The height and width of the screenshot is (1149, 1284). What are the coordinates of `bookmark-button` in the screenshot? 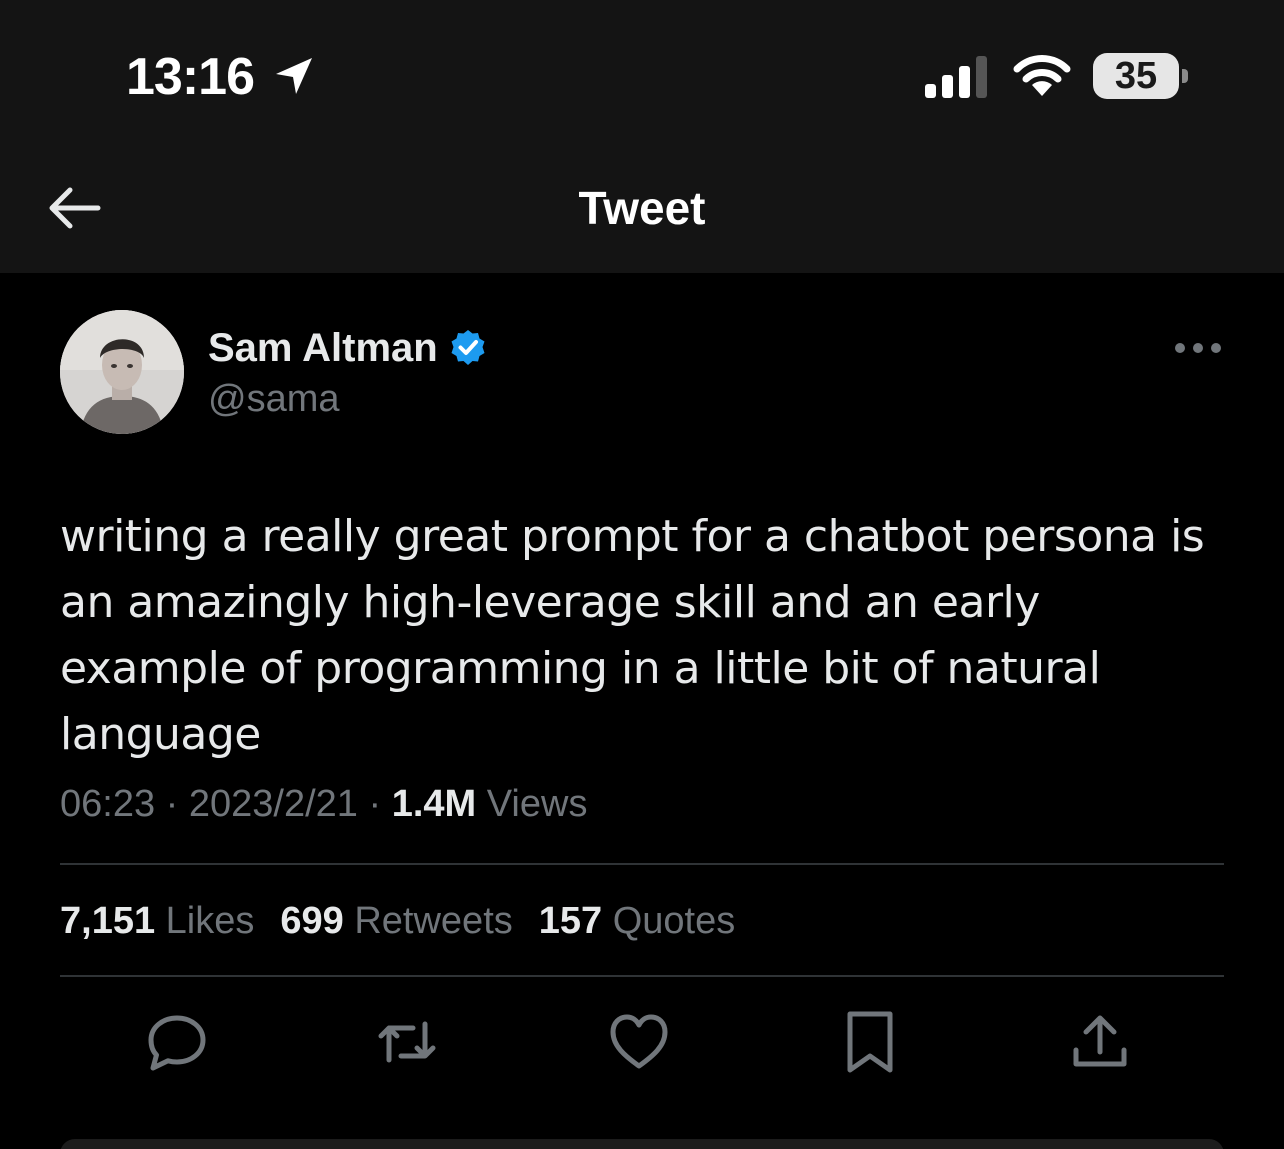 It's located at (870, 1042).